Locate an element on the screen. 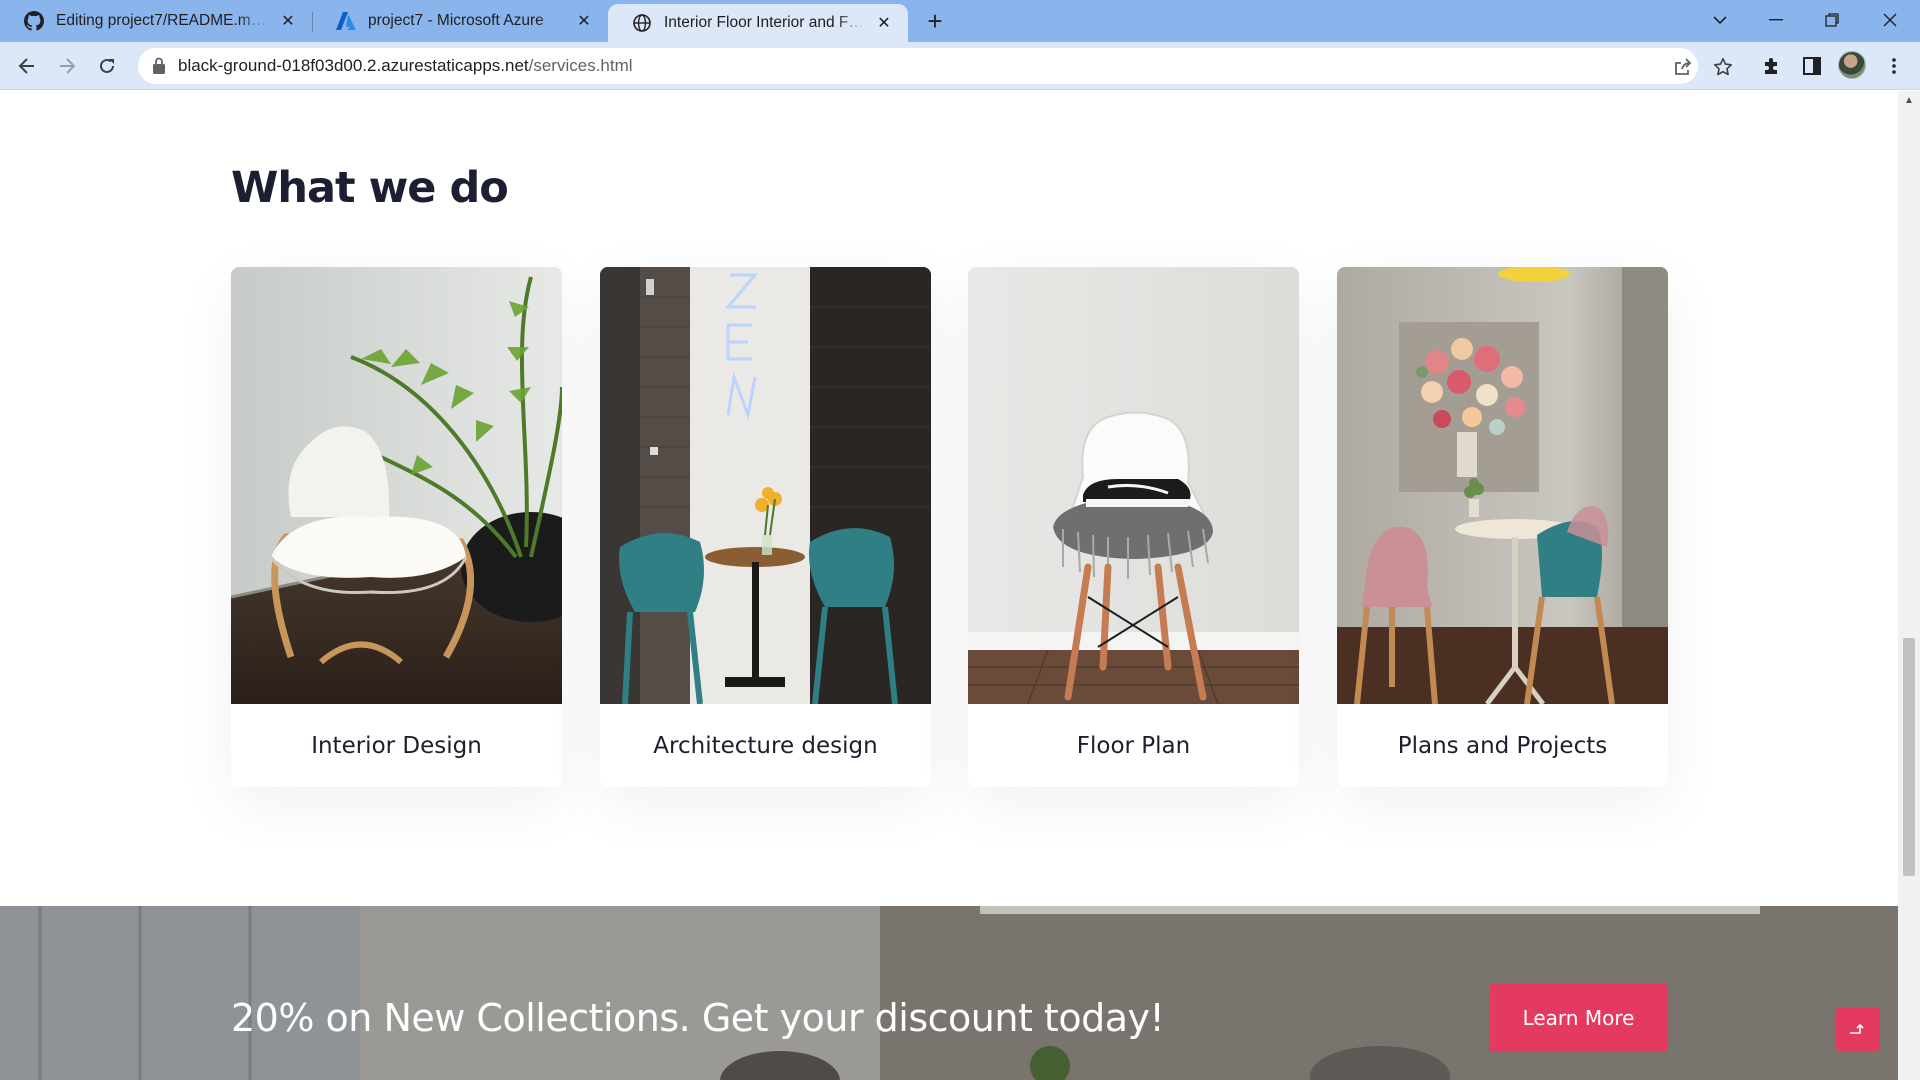 The height and width of the screenshot is (1080, 1920). dining-nook-flower-painting-image is located at coordinates (1502, 485).